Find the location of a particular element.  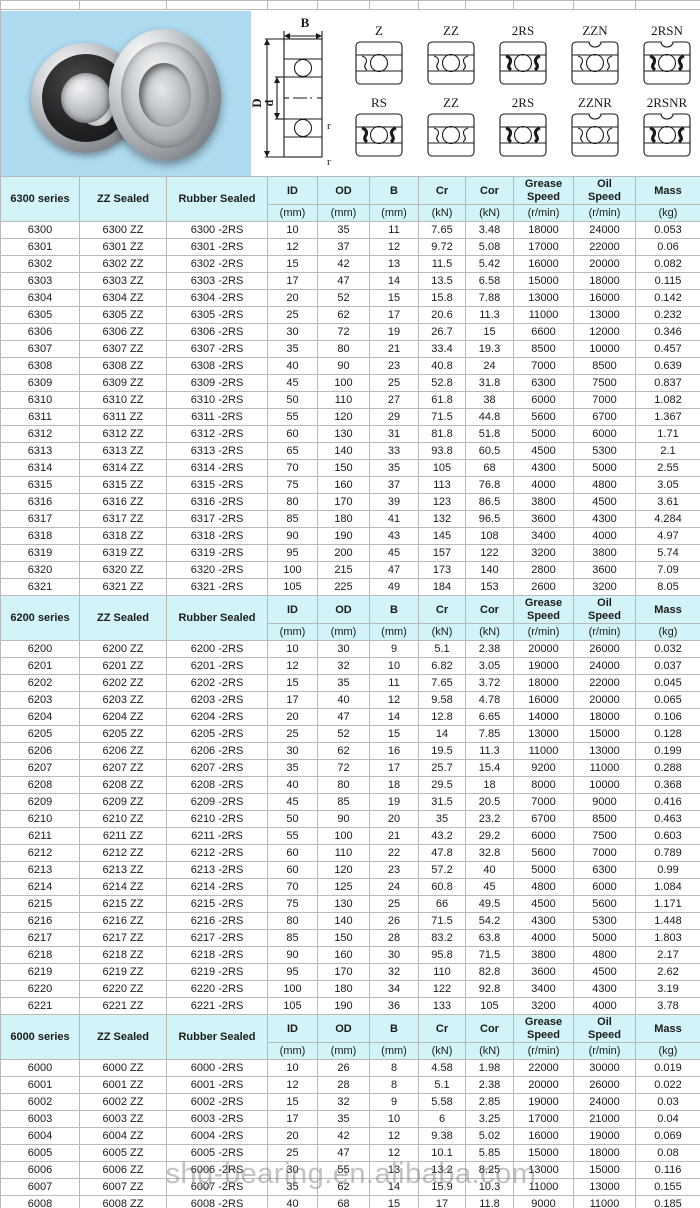

cell-id: 20 is located at coordinates (292, 1136).